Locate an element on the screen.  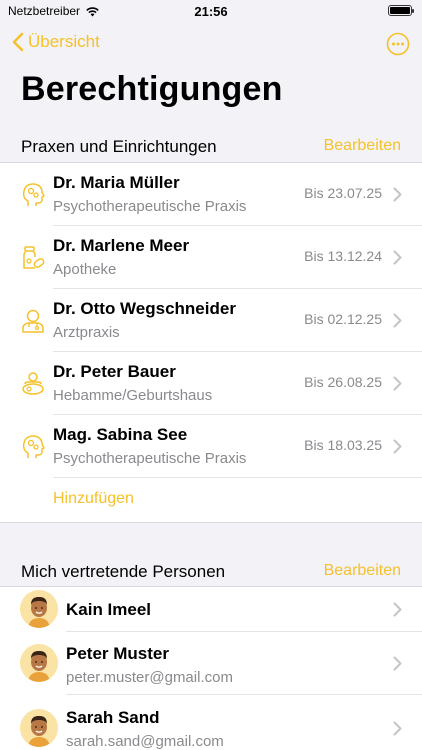
representatives-section-header: Mich vertretende Personen Bearbeiten is located at coordinates (211, 572).